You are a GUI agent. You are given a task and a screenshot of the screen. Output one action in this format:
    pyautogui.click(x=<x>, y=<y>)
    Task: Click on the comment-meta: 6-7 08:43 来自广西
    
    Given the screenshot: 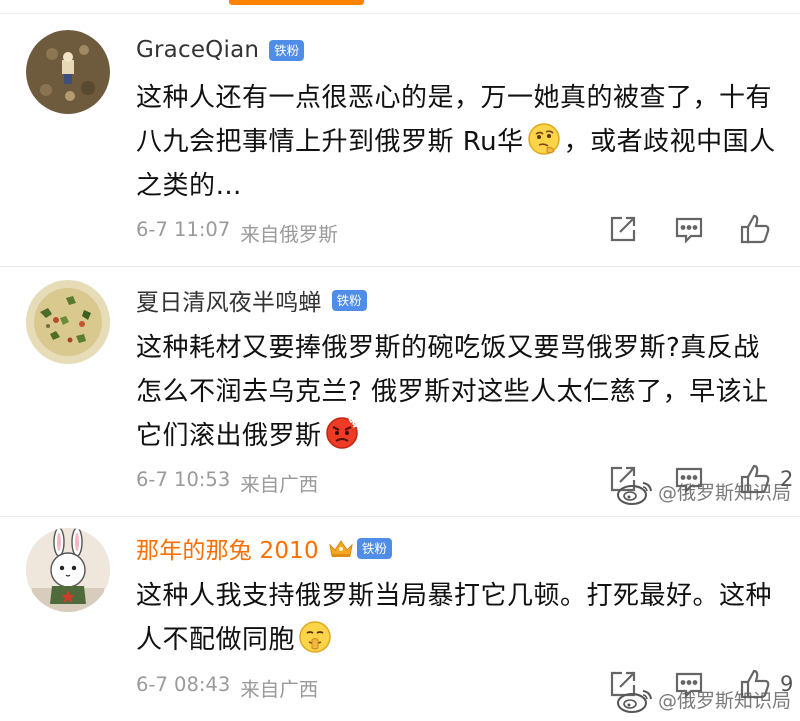 What is the action you would take?
    pyautogui.click(x=227, y=687)
    